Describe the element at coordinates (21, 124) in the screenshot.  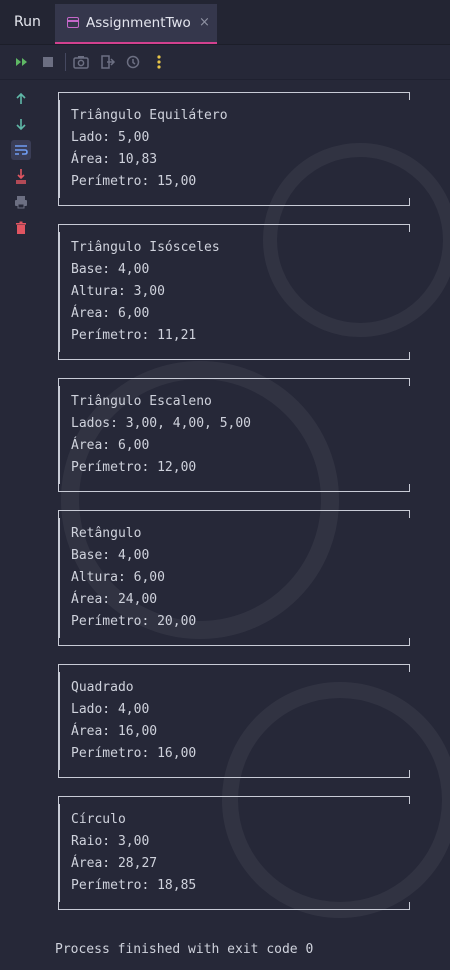
I see `arrow-down-icon` at that location.